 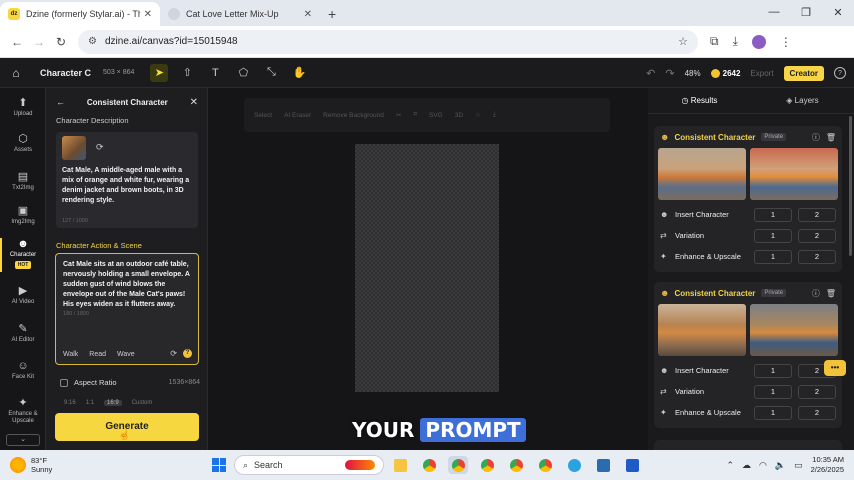 What do you see at coordinates (23, 215) in the screenshot?
I see `rail-item-img2img: ▣ Img2Img` at bounding box center [23, 215].